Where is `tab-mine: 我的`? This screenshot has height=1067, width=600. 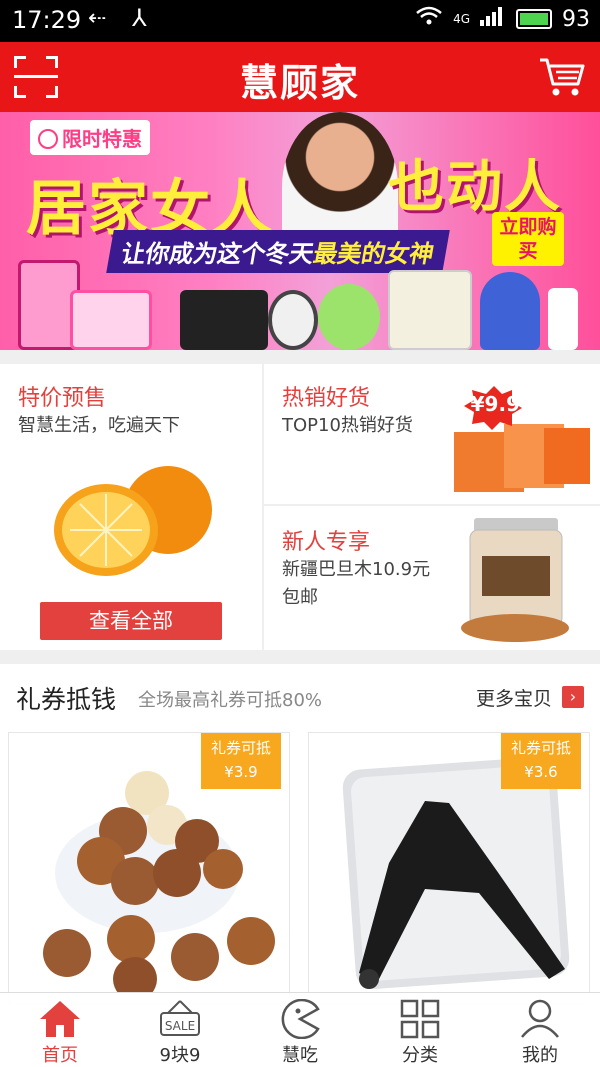 tab-mine: 我的 is located at coordinates (540, 1030).